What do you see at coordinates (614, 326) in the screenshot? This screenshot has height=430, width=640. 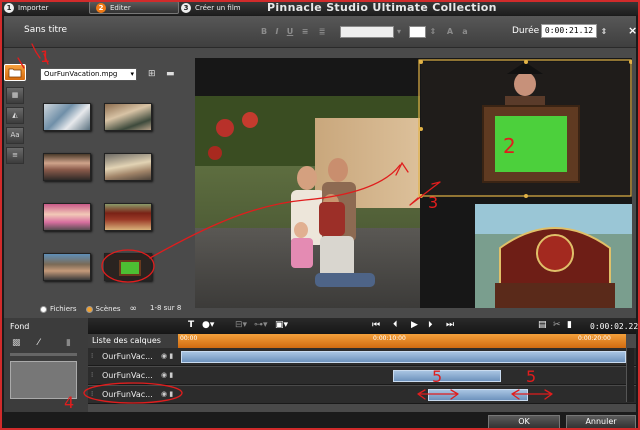 I see `timecode: 0:00:02.22` at bounding box center [614, 326].